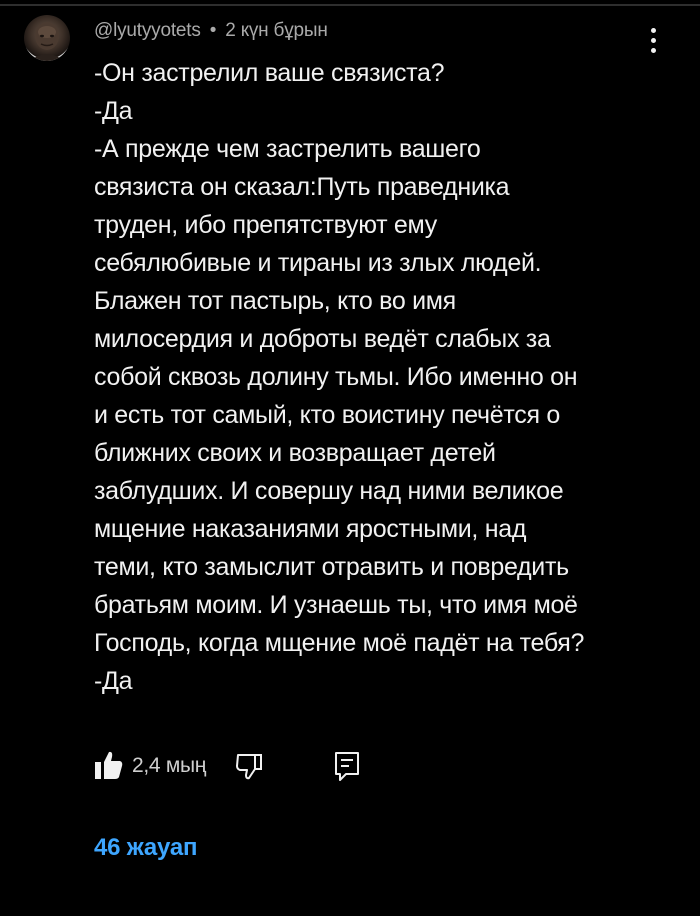  I want to click on reply-comment-icon, so click(347, 766).